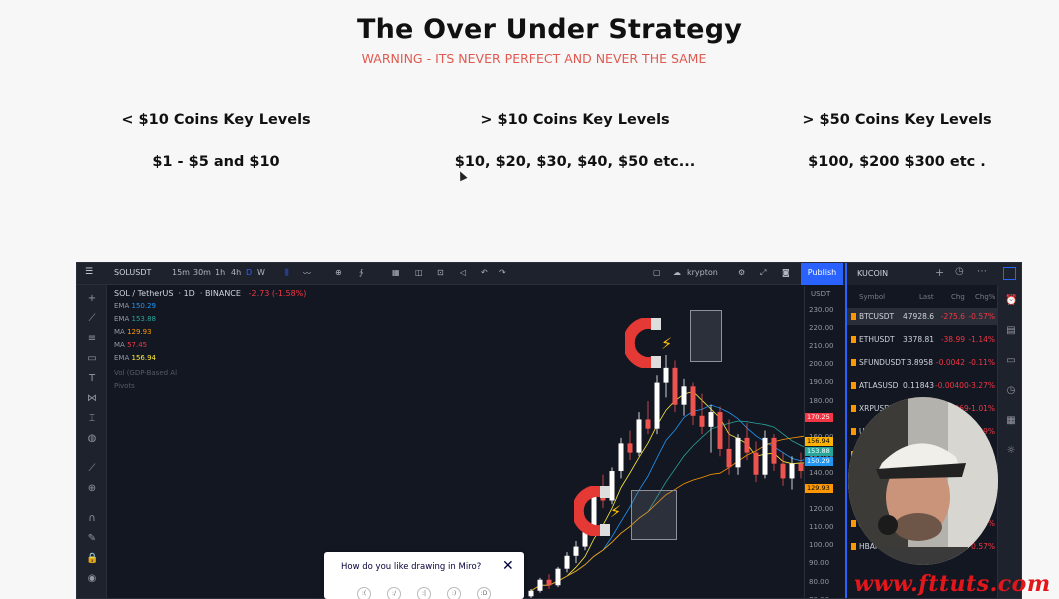  What do you see at coordinates (1011, 421) in the screenshot?
I see `calendar-icon: ▦` at bounding box center [1011, 421].